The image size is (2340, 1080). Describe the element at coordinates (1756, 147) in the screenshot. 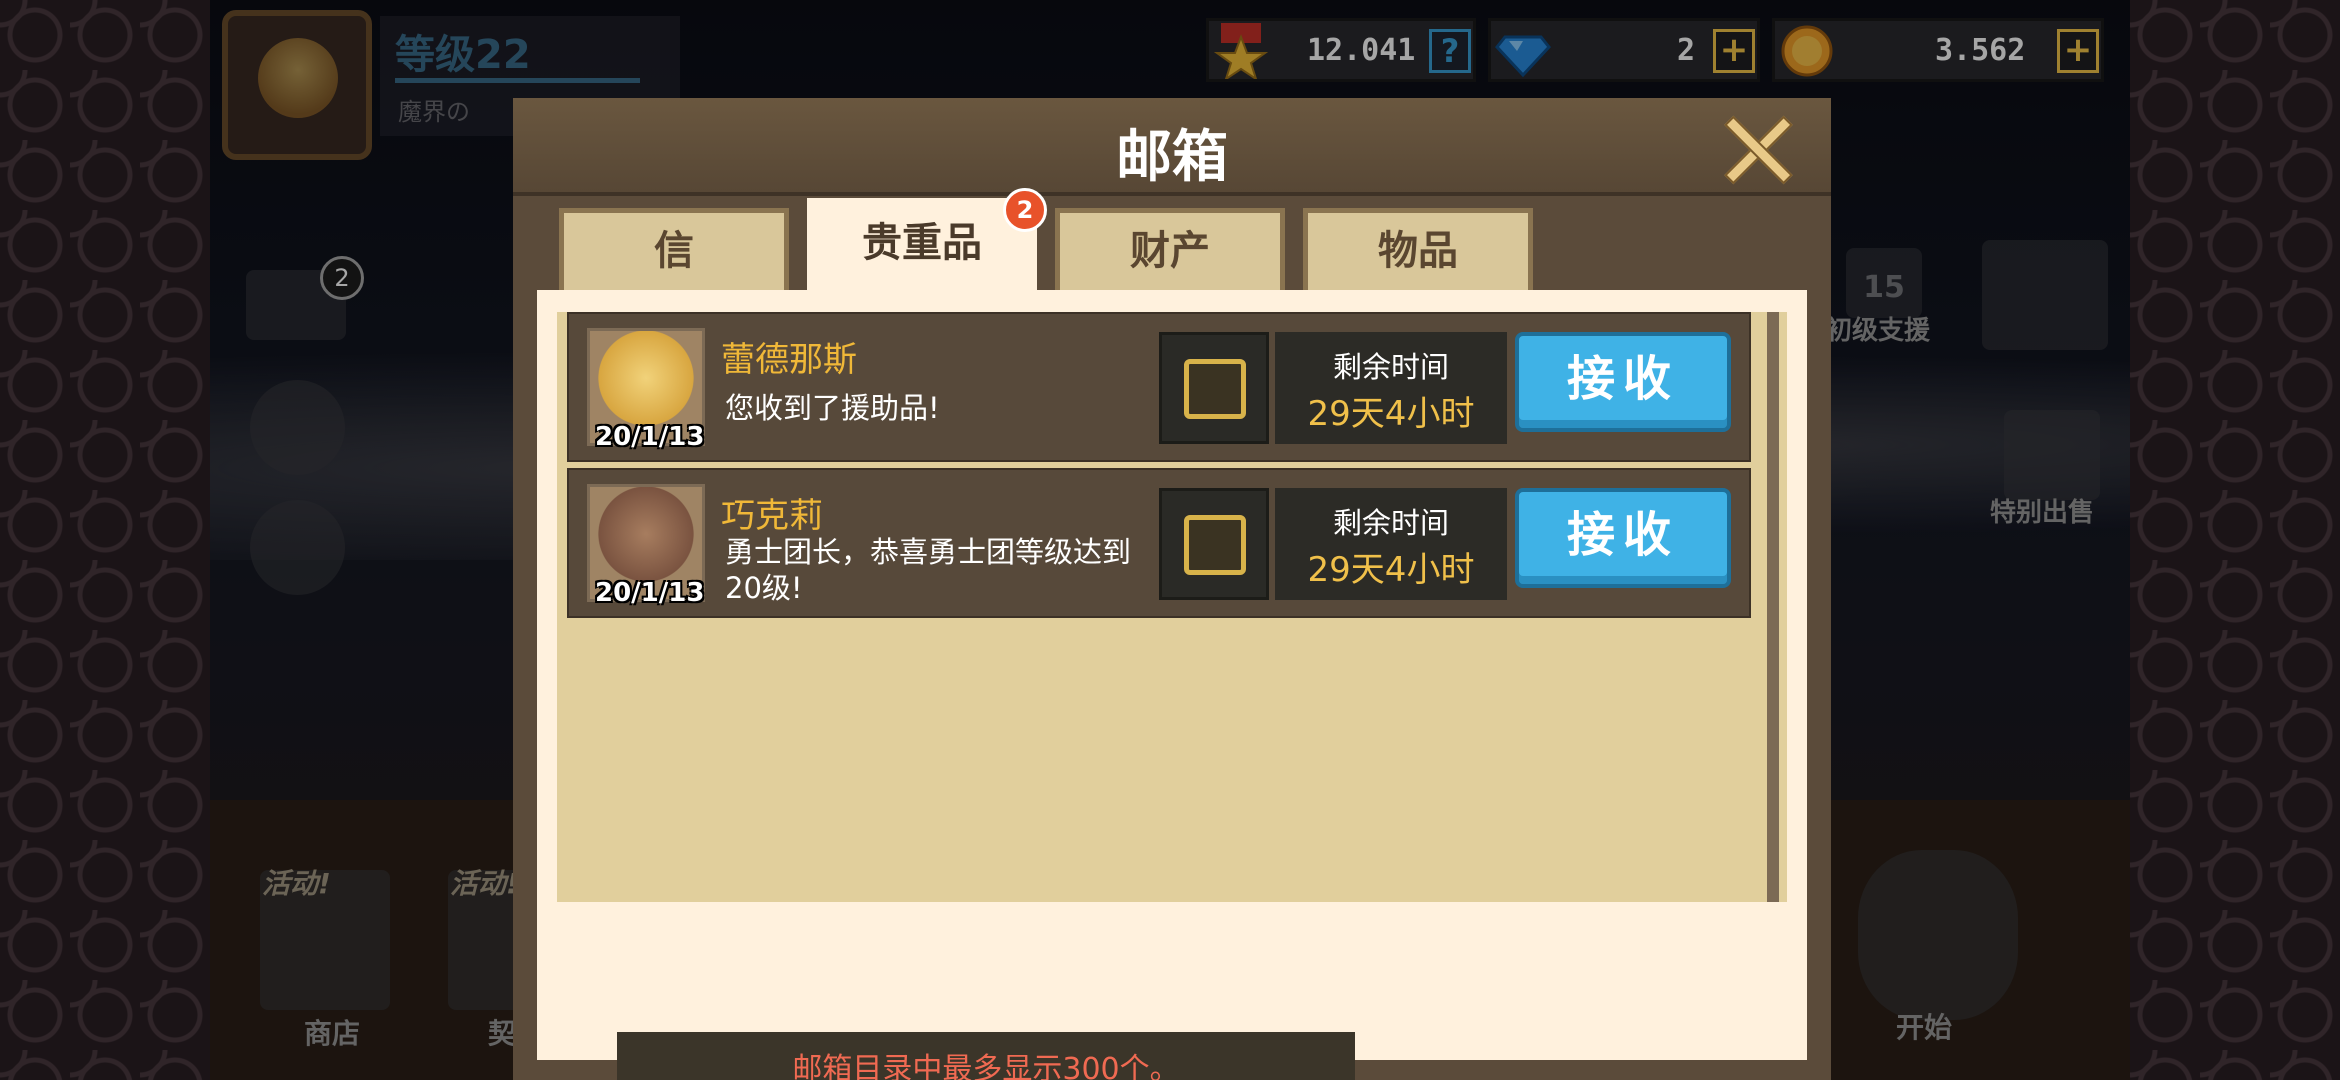

I see `close-button` at that location.